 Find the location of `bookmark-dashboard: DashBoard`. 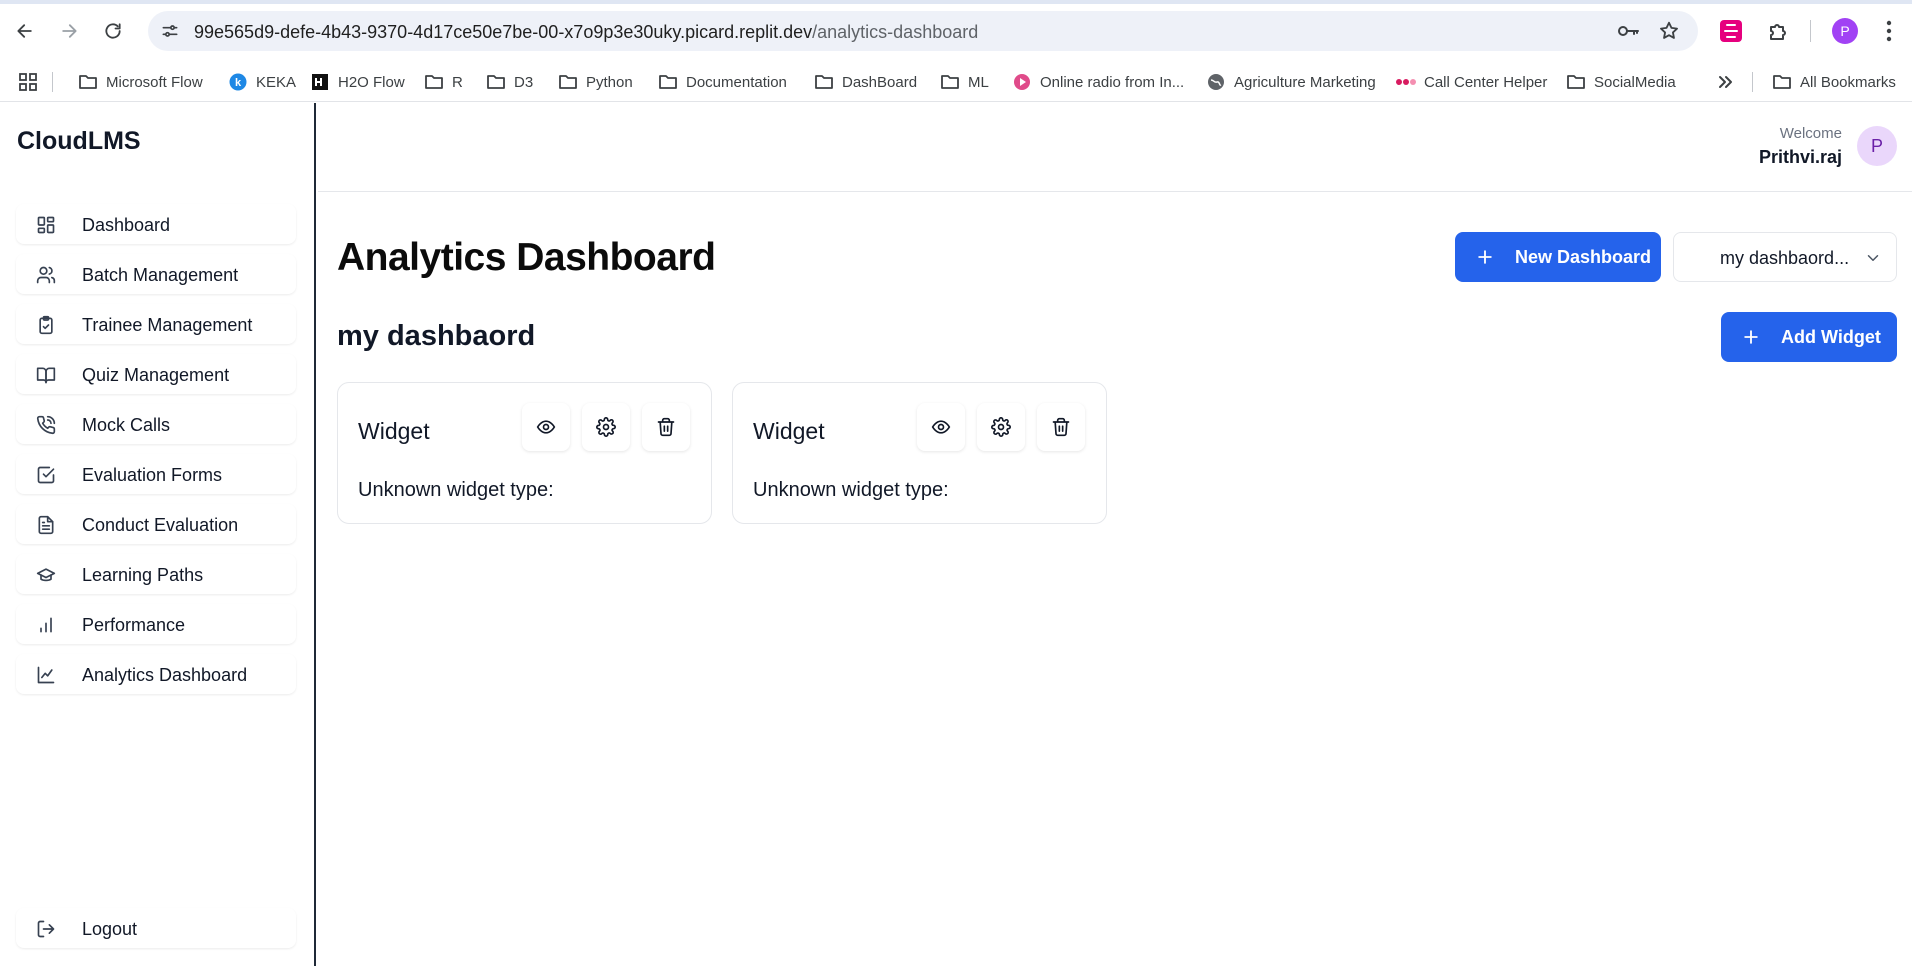

bookmark-dashboard: DashBoard is located at coordinates (865, 82).